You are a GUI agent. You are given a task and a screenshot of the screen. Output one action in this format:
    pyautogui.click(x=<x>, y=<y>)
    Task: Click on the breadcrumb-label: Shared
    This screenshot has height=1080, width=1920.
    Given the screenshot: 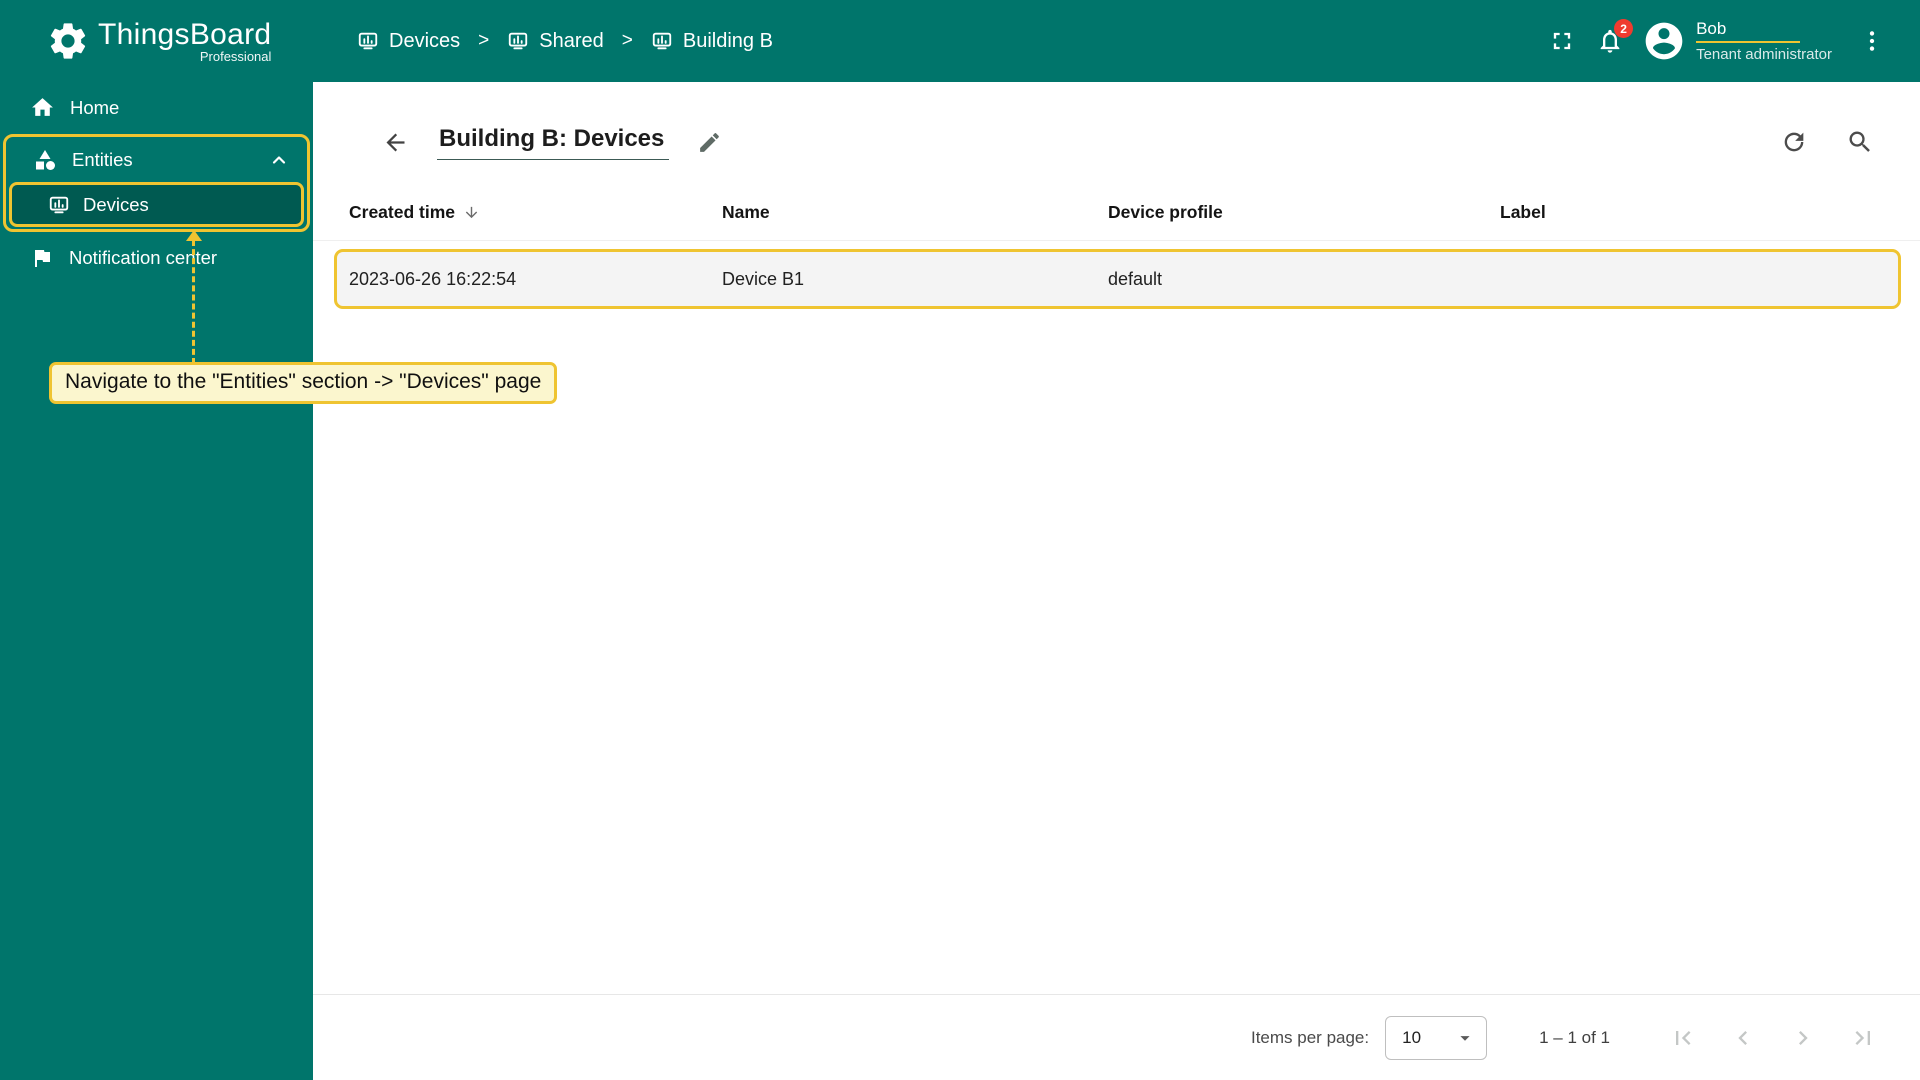 What is the action you would take?
    pyautogui.click(x=571, y=40)
    